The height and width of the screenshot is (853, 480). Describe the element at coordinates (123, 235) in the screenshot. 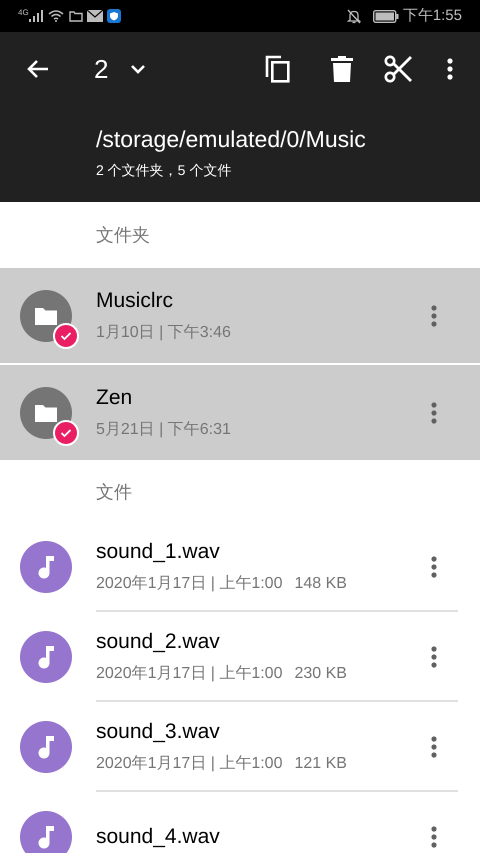

I see `section-header: 文件夹` at that location.